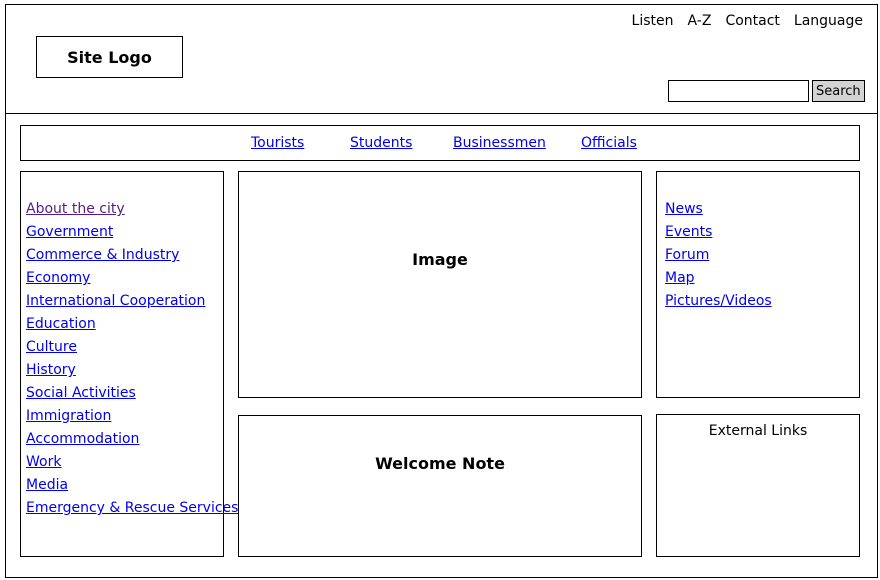  Describe the element at coordinates (758, 431) in the screenshot. I see `external-links-title: External Links` at that location.